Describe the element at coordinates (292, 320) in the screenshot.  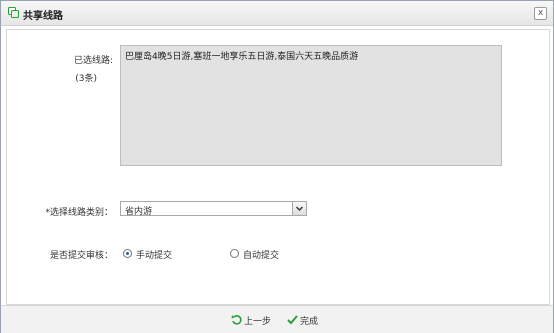
I see `checkmark-icon` at that location.